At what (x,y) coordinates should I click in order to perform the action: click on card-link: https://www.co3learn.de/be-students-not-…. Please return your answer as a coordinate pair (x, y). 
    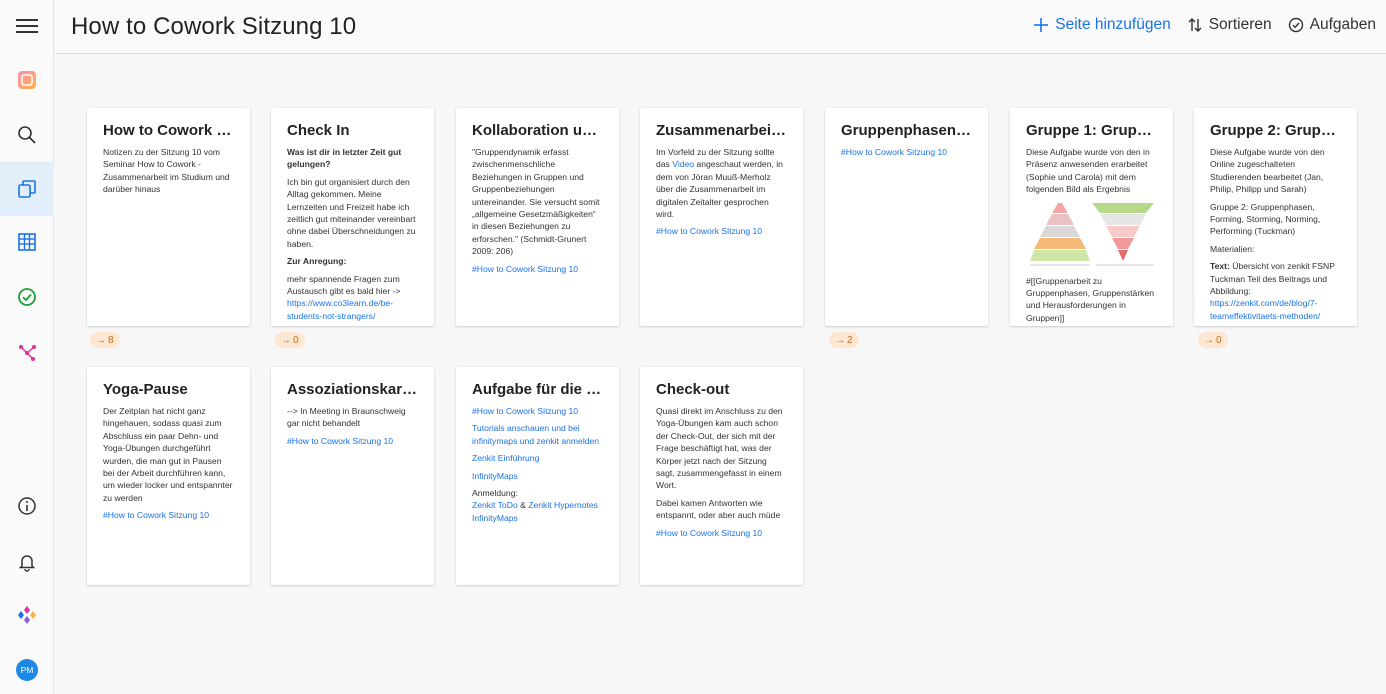
    Looking at the image, I should click on (340, 309).